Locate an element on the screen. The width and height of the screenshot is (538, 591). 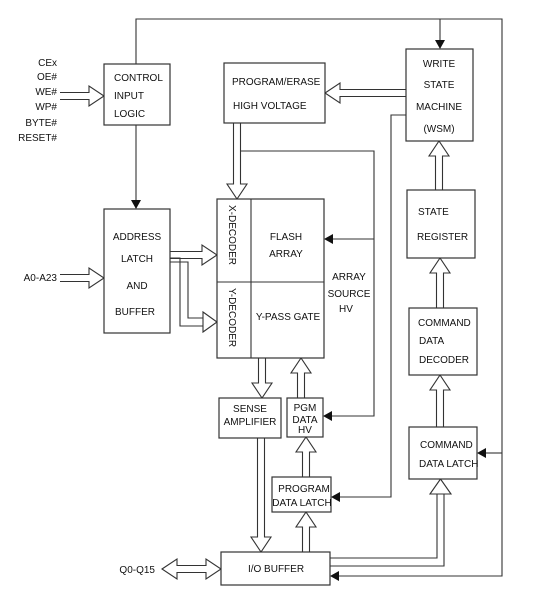
block-label: PGM is located at coordinates (305, 408).